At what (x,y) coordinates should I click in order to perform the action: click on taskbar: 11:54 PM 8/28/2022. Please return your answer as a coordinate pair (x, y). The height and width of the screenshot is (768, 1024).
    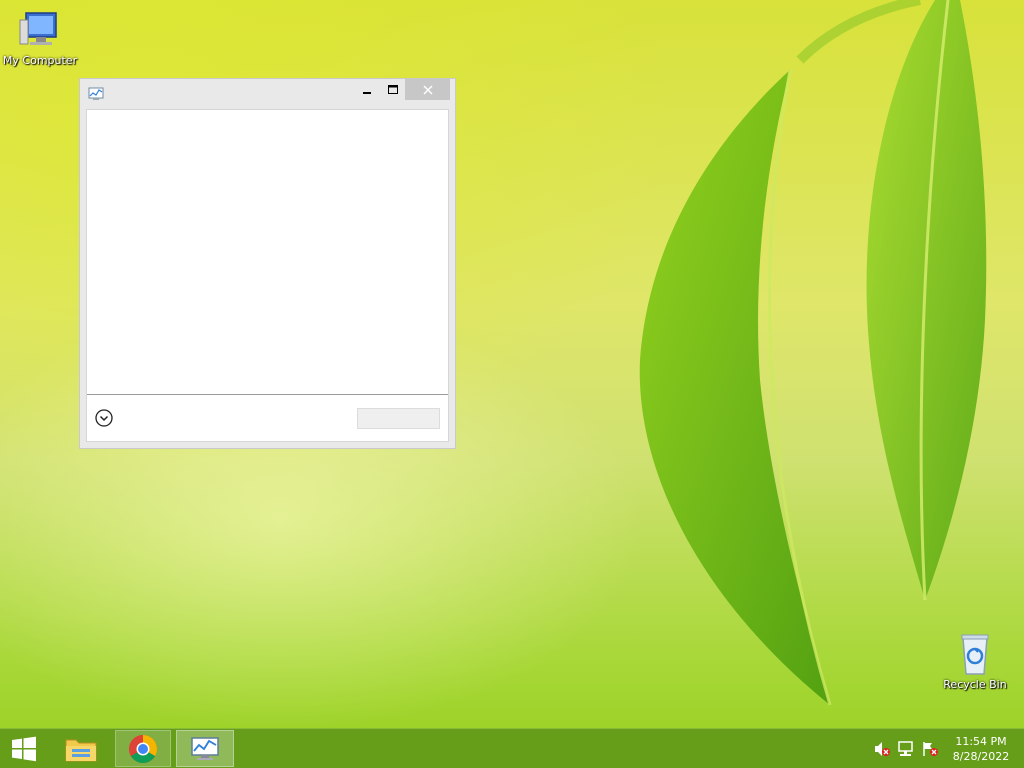
    Looking at the image, I should click on (512, 748).